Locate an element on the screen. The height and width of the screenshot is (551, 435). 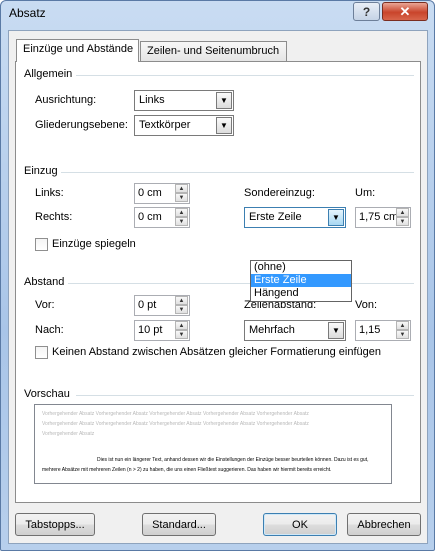
gliederungsebene-select: Textkörper ▼ is located at coordinates (184, 125).